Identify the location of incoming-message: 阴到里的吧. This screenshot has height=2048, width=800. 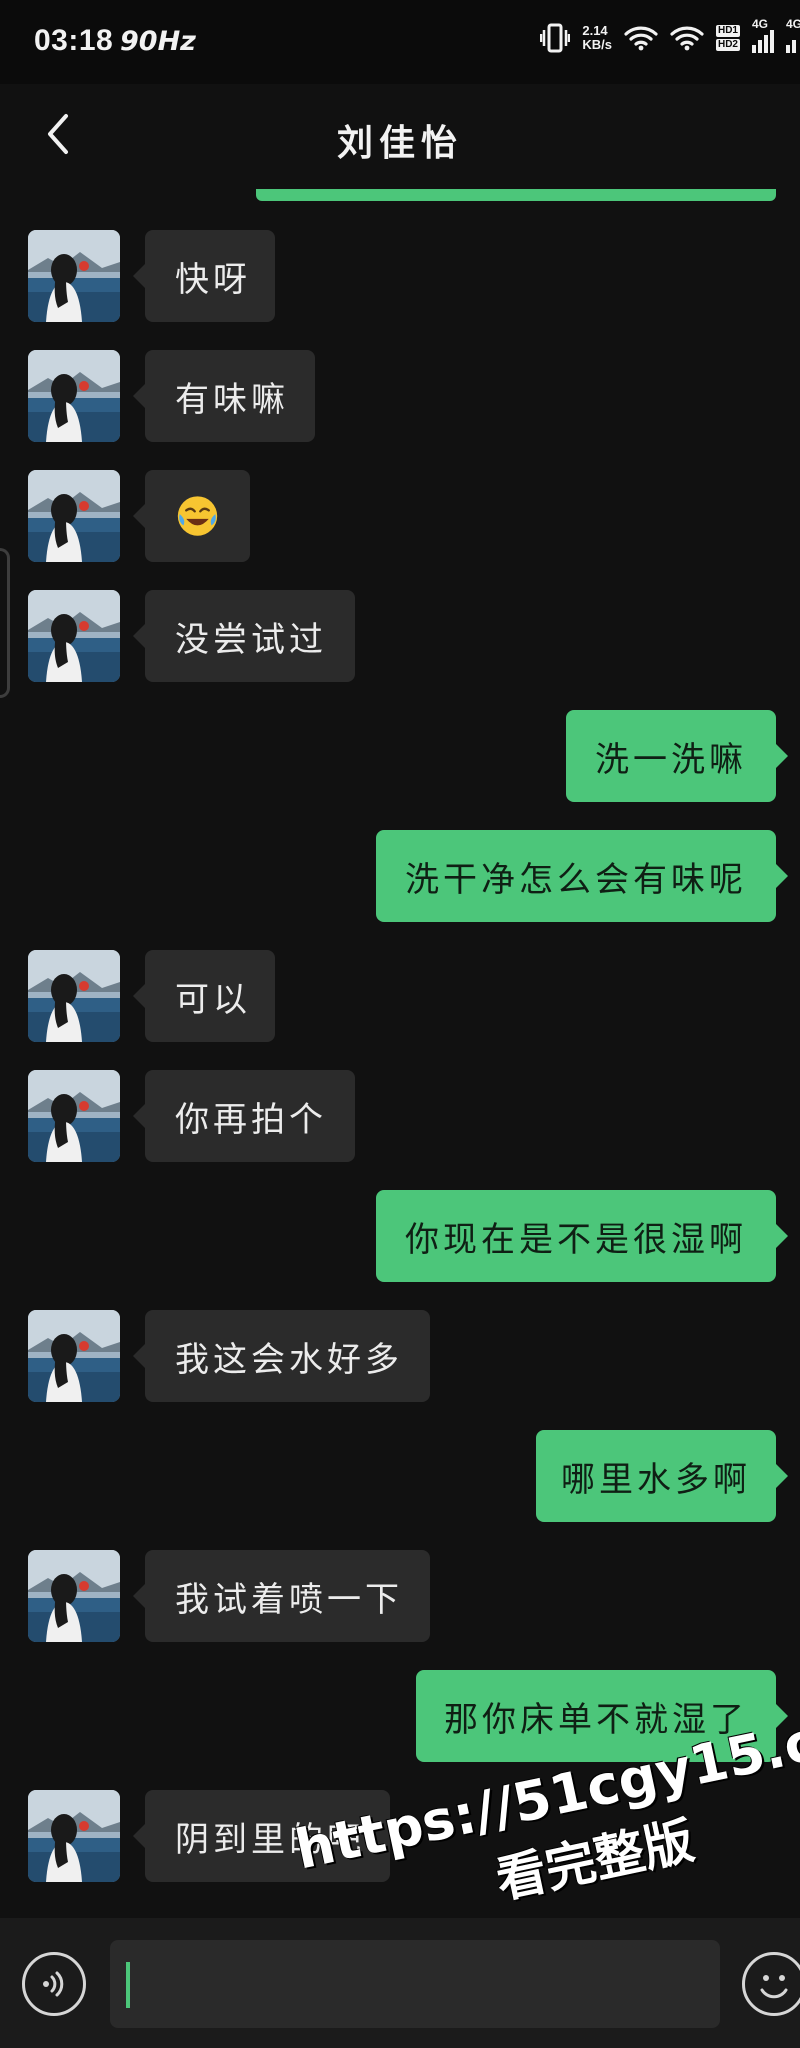
(400, 1836).